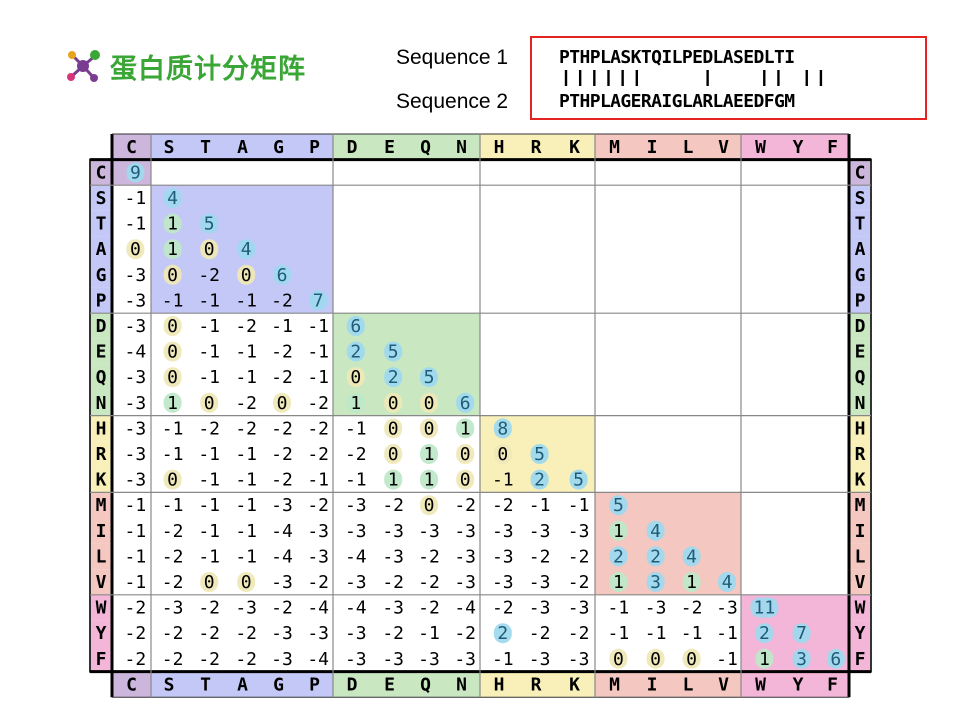 This screenshot has height=720, width=960. What do you see at coordinates (101, 403) in the screenshot?
I see `row-header-label: N` at bounding box center [101, 403].